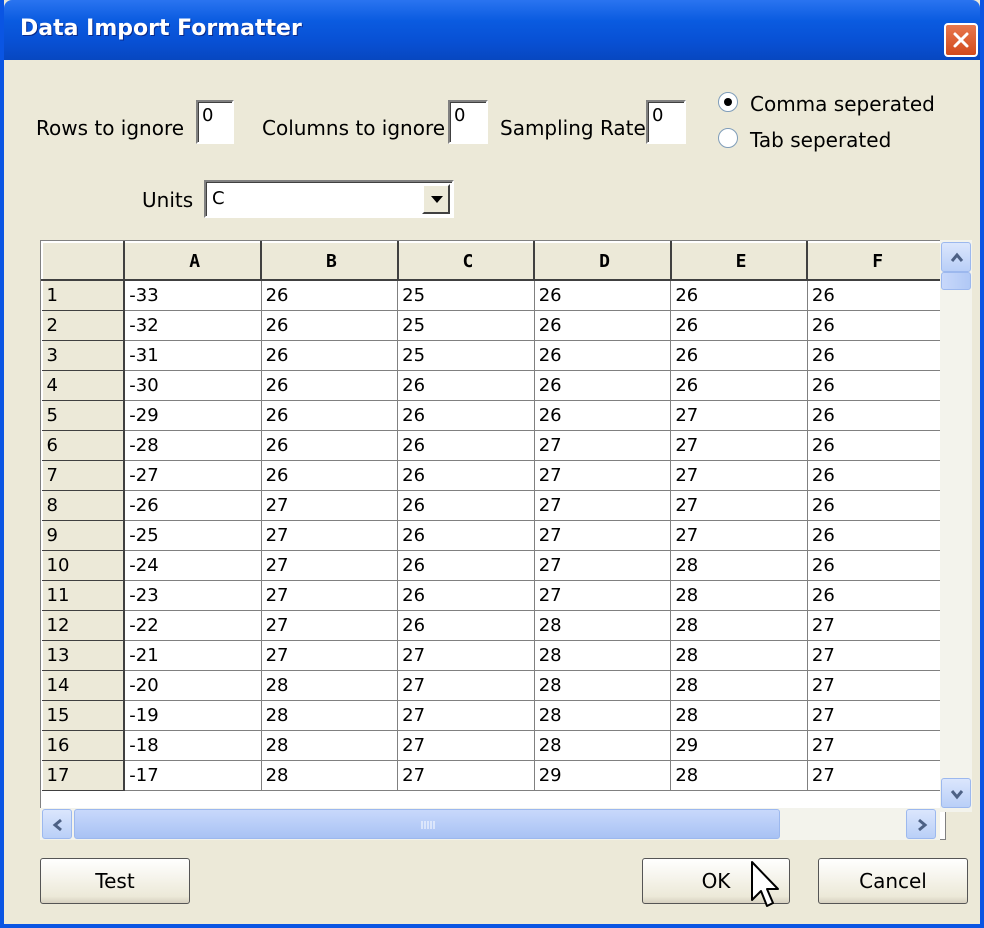 This screenshot has height=928, width=984. I want to click on scroll-up-button, so click(956, 257).